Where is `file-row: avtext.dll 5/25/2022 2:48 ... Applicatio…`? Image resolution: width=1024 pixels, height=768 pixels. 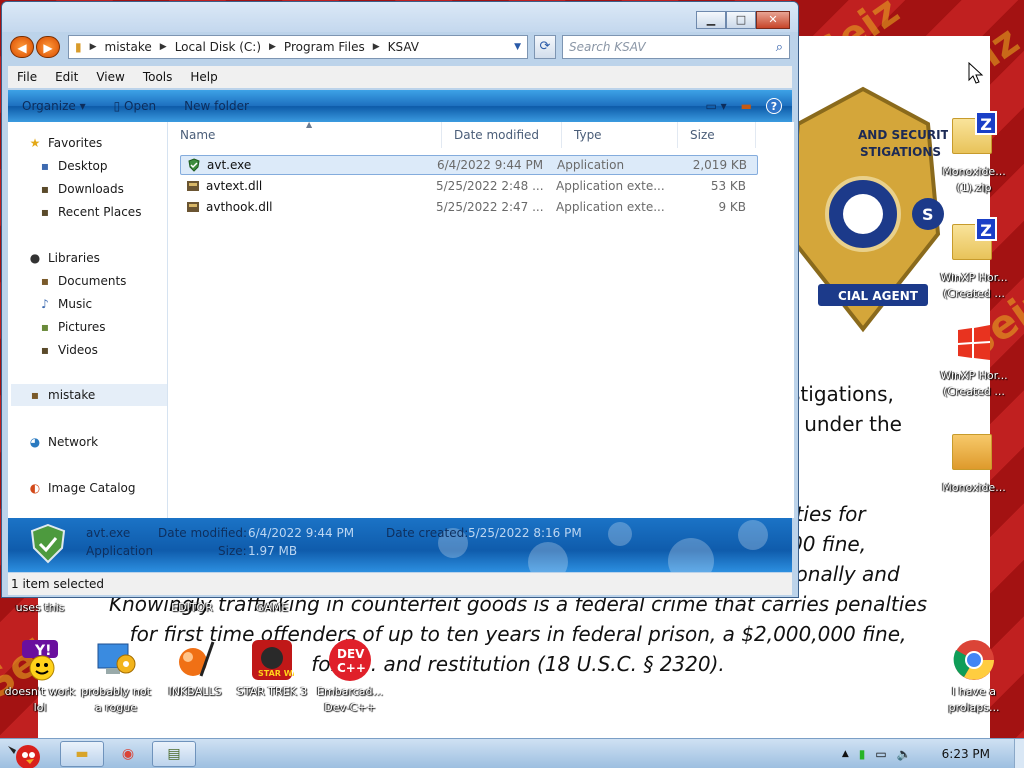
file-row: avtext.dll 5/25/2022 2:48 ... Applicatio… is located at coordinates (469, 186).